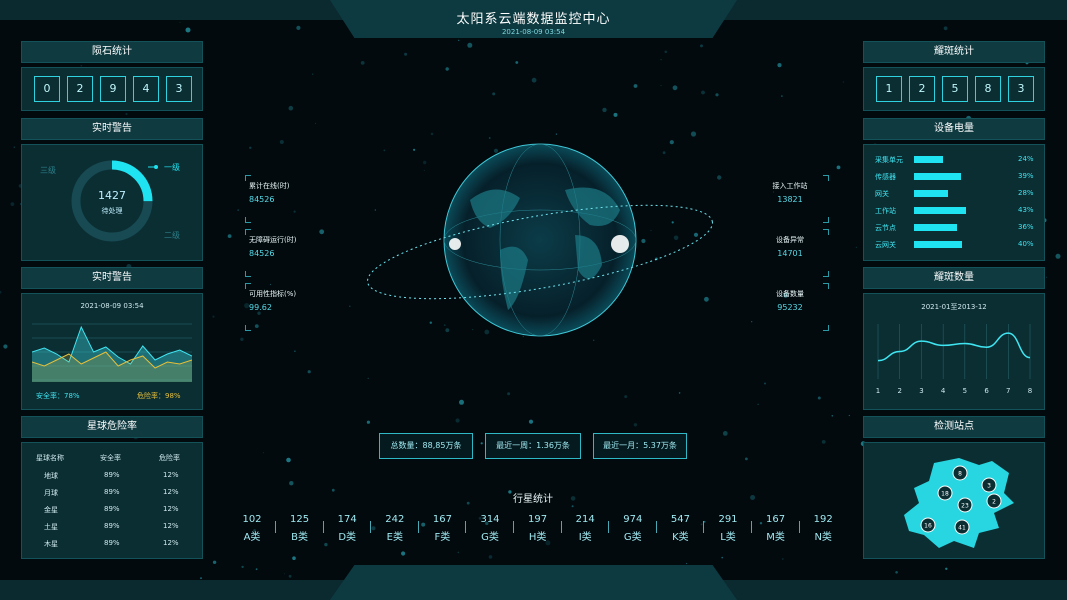 The height and width of the screenshot is (600, 1067). What do you see at coordinates (113, 89) in the screenshot?
I see `meteor-digit: 9` at bounding box center [113, 89].